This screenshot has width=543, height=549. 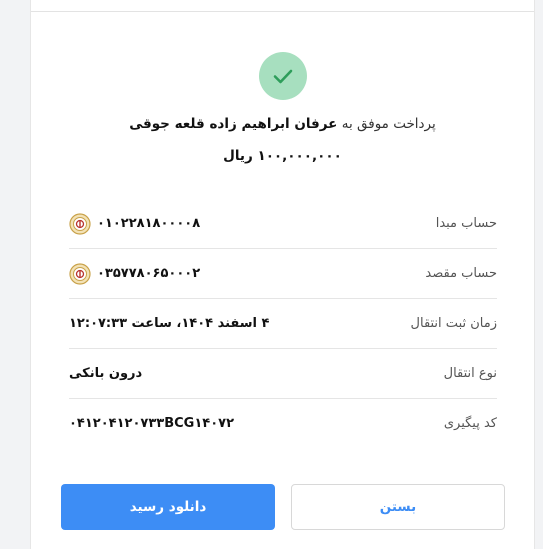 I want to click on title-prefix: پرداخت موفق به, so click(x=388, y=124).